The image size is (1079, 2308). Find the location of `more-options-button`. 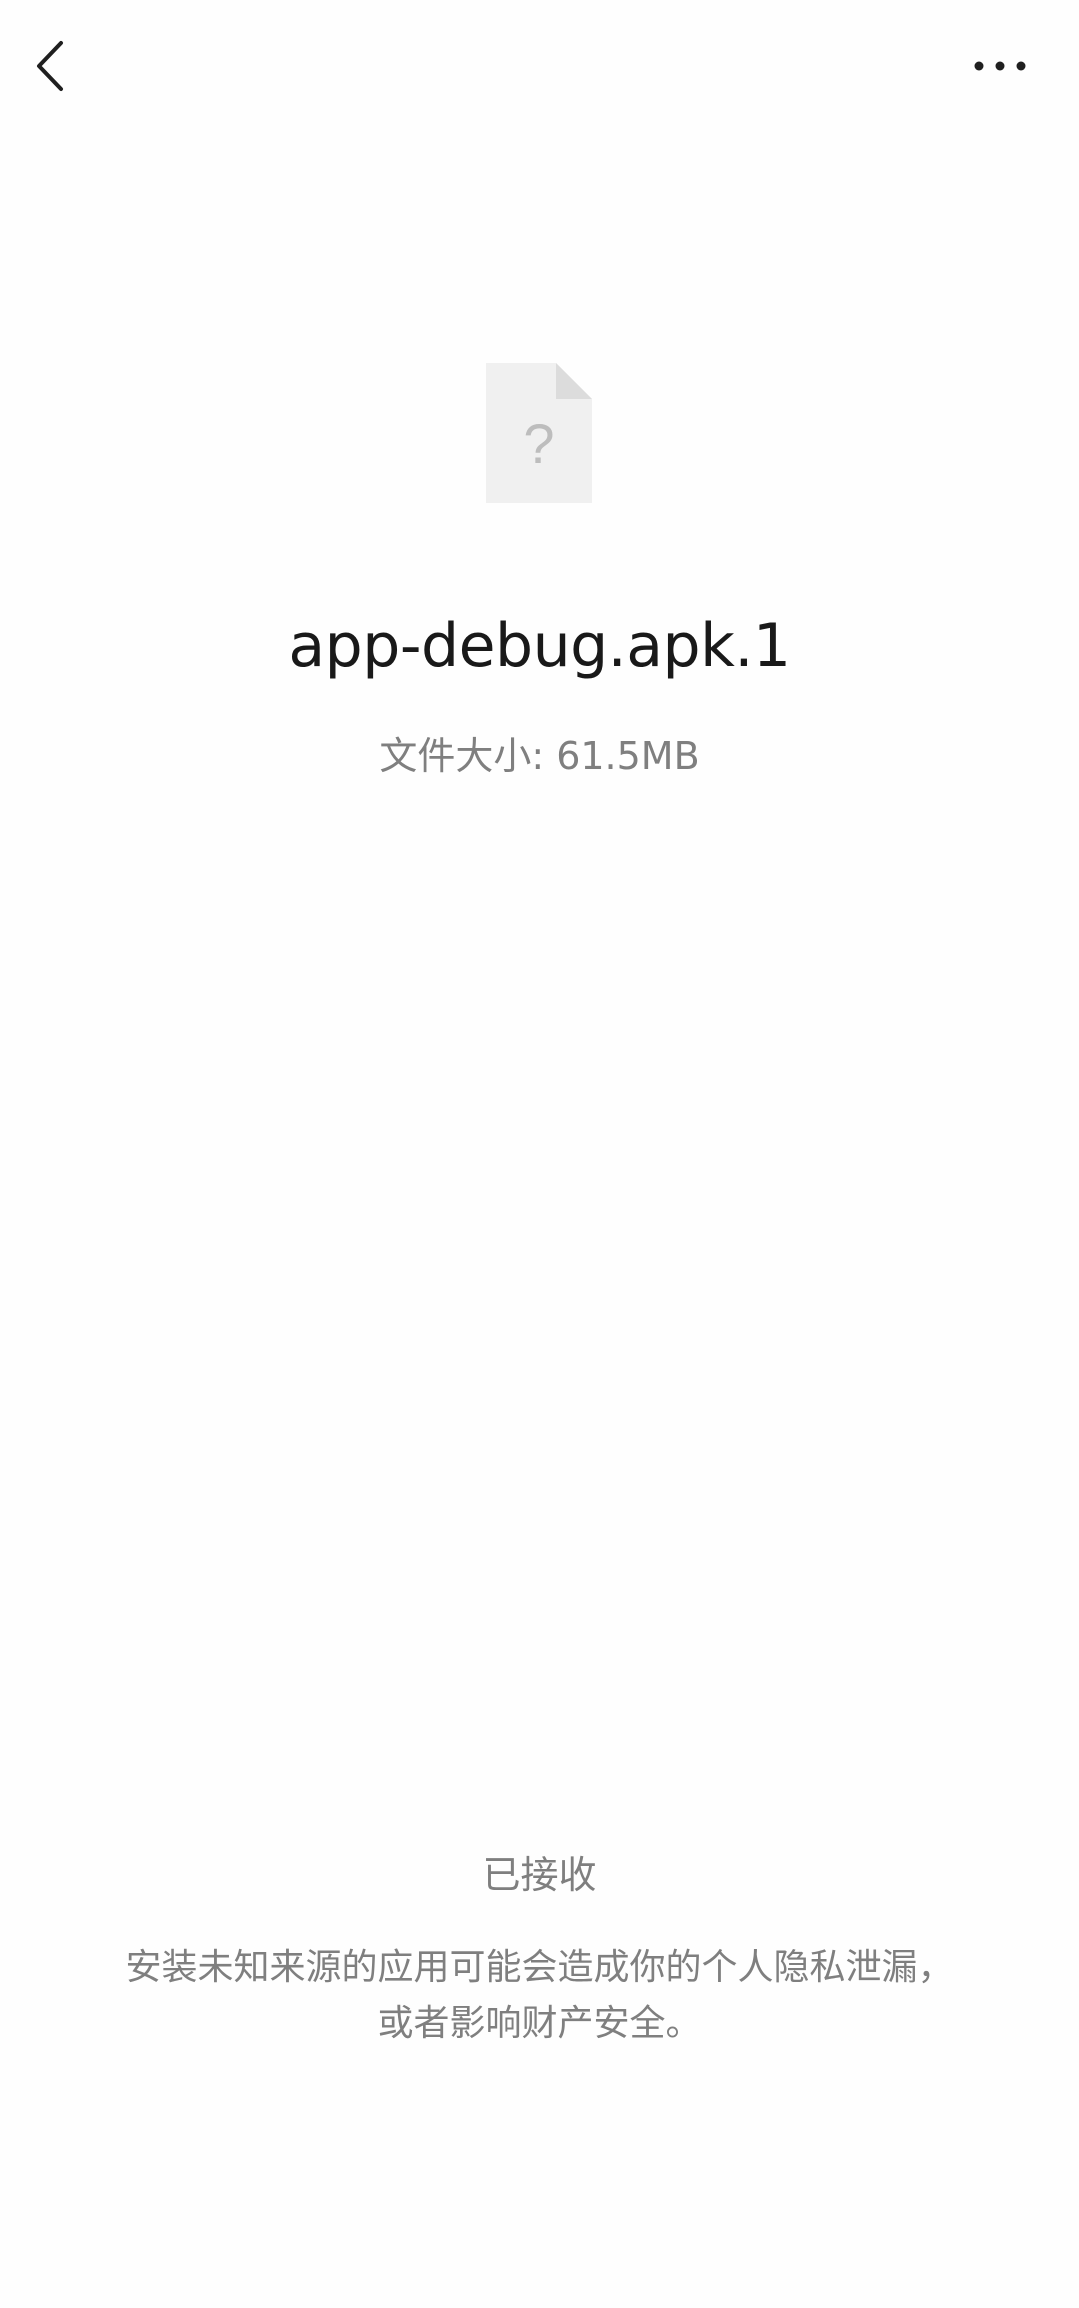

more-options-button is located at coordinates (1000, 66).